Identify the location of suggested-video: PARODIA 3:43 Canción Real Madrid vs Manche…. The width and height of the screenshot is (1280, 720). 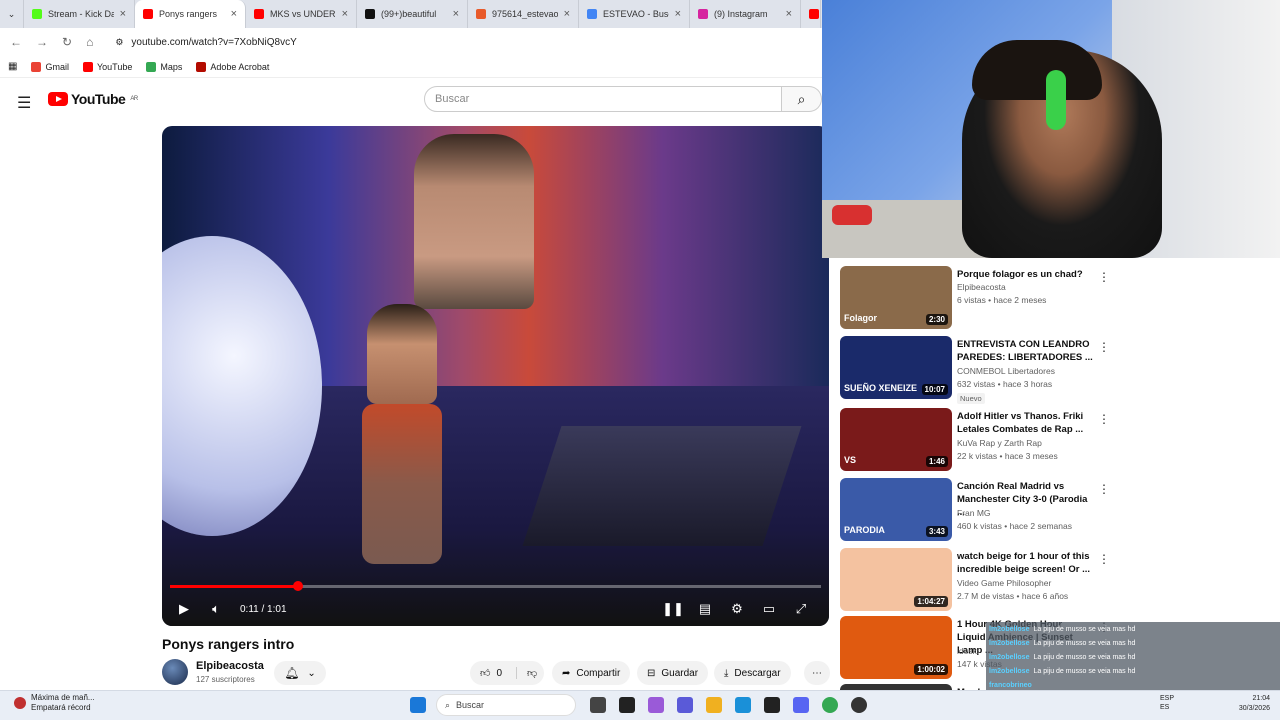
(988, 507).